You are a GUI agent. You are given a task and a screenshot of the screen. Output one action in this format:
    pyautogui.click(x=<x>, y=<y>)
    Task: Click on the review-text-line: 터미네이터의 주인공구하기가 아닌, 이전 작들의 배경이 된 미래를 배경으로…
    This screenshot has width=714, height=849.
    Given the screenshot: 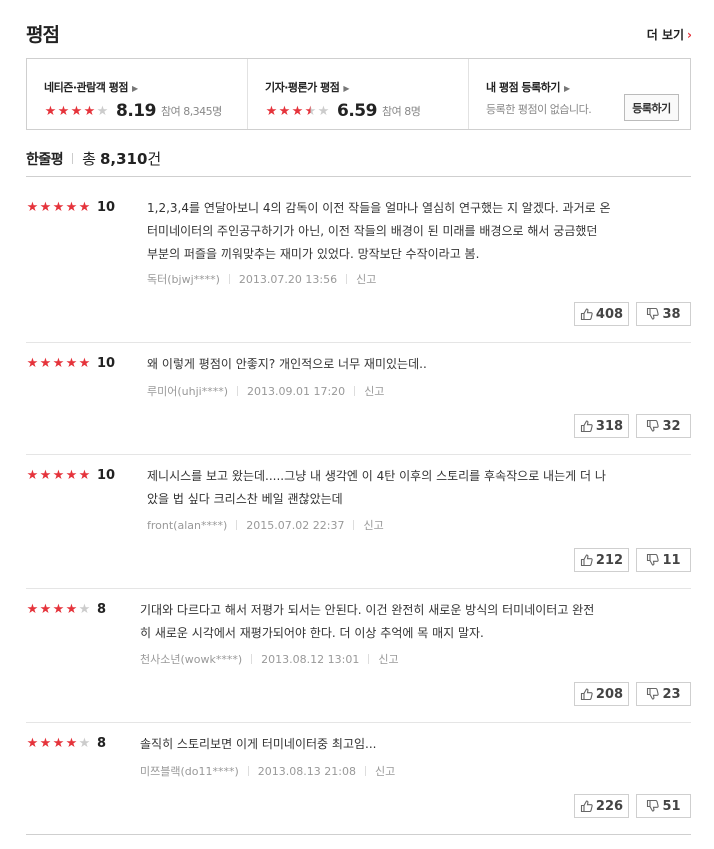 What is the action you would take?
    pyautogui.click(x=372, y=231)
    